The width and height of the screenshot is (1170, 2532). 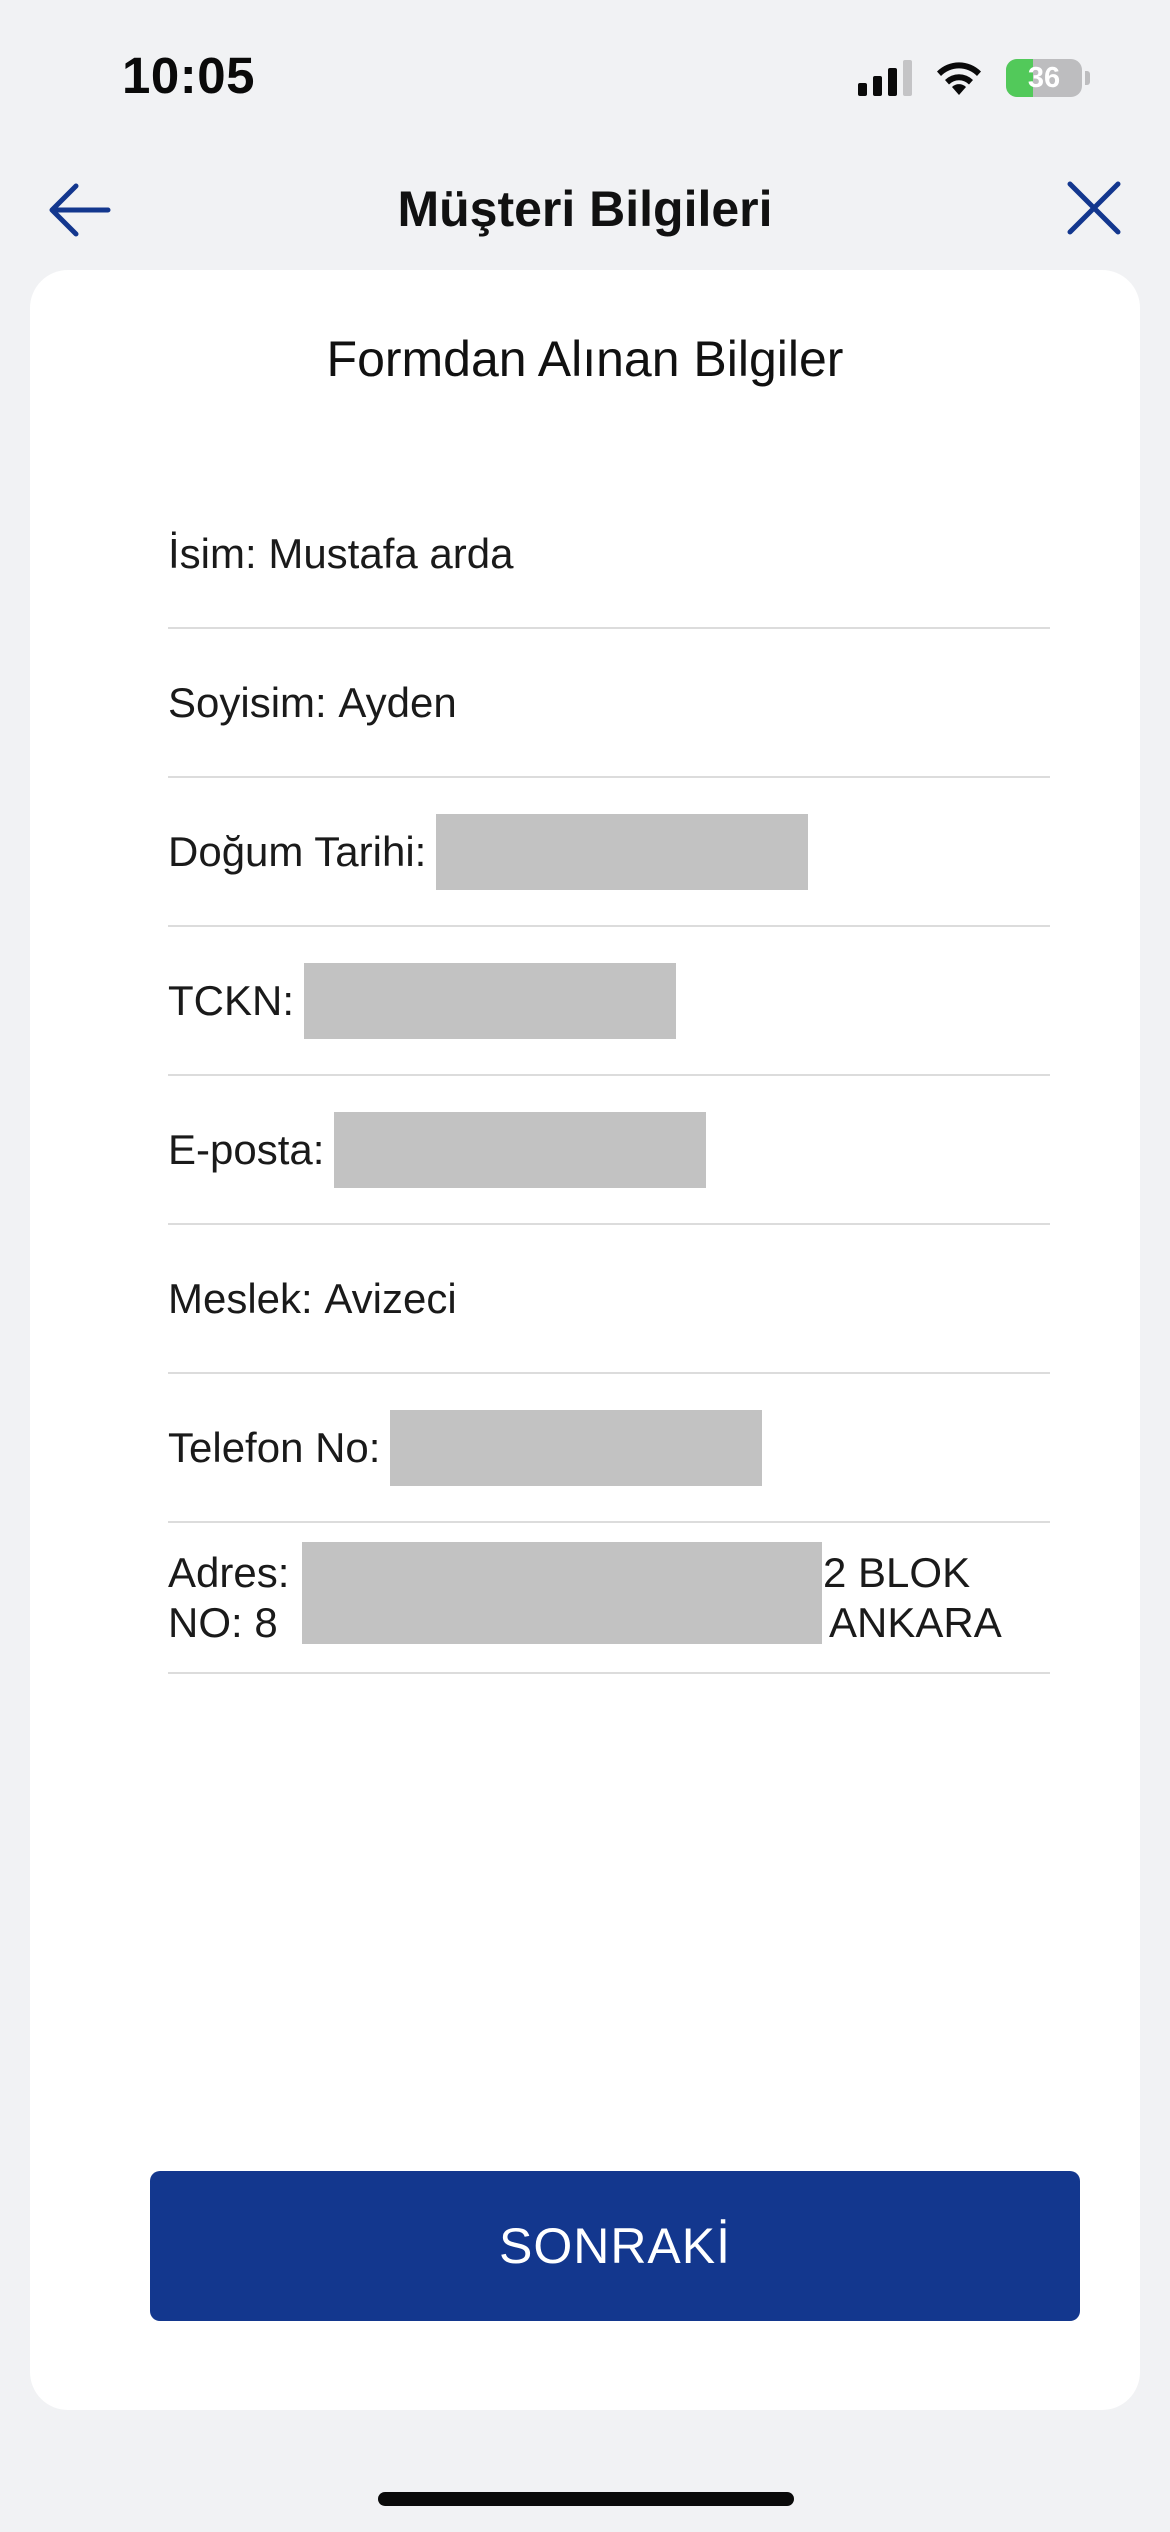 I want to click on status-time: 10:05, so click(x=188, y=75).